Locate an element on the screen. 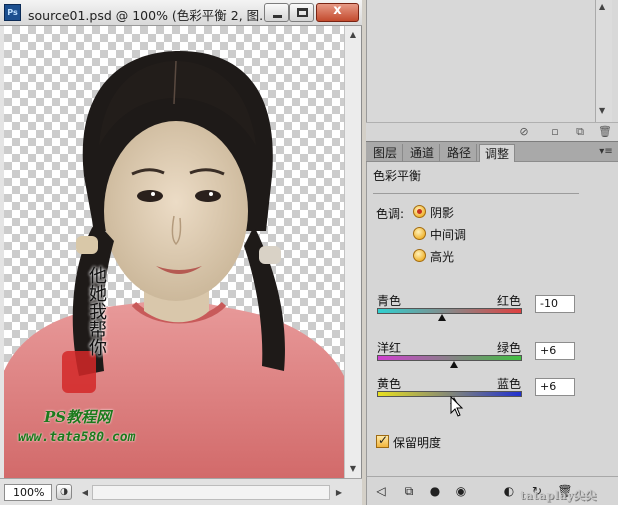 This screenshot has width=618, height=505. upper-panel-scrollbar: ▲ ▼ is located at coordinates (603, 61).